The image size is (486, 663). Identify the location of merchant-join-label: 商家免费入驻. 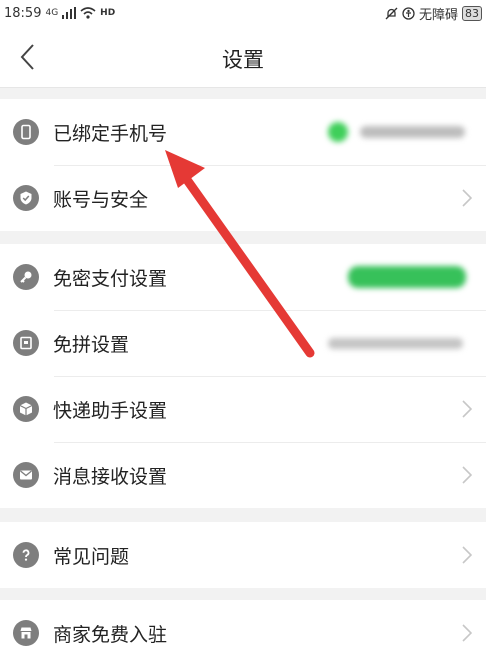
(110, 634).